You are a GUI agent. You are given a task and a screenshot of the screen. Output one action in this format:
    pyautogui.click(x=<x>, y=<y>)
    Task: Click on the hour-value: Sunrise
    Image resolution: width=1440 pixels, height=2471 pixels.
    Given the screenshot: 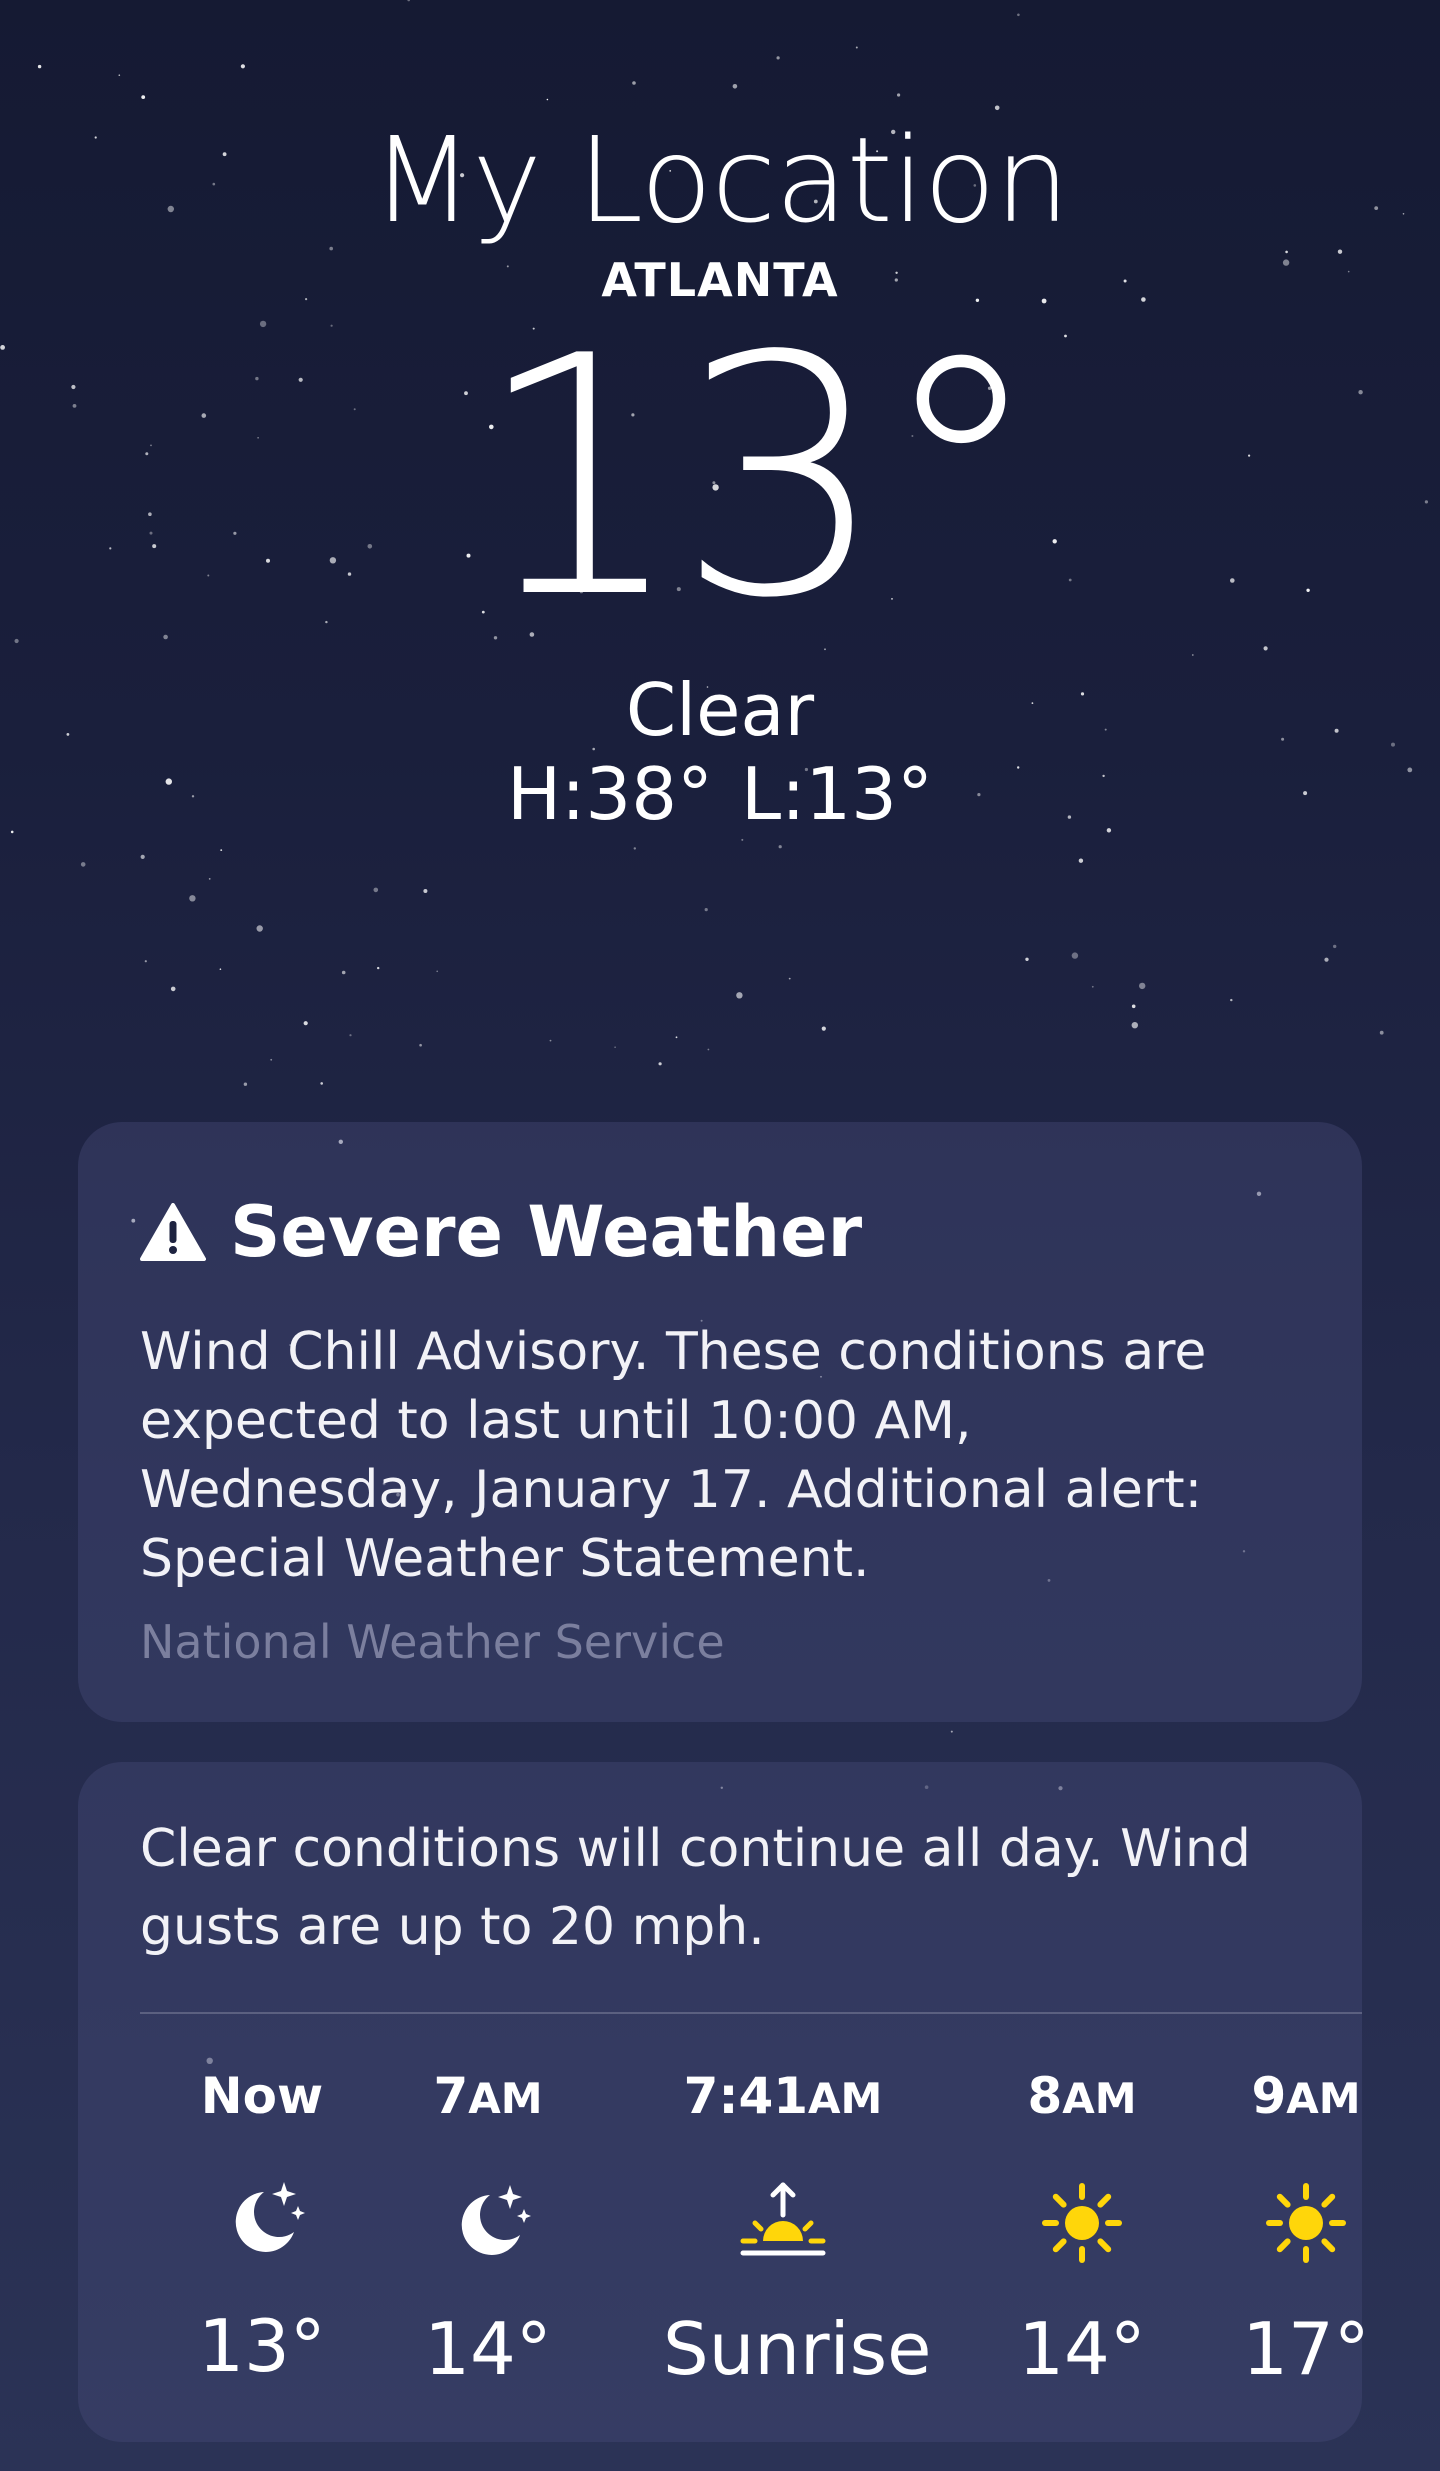 What is the action you would take?
    pyautogui.click(x=797, y=2349)
    